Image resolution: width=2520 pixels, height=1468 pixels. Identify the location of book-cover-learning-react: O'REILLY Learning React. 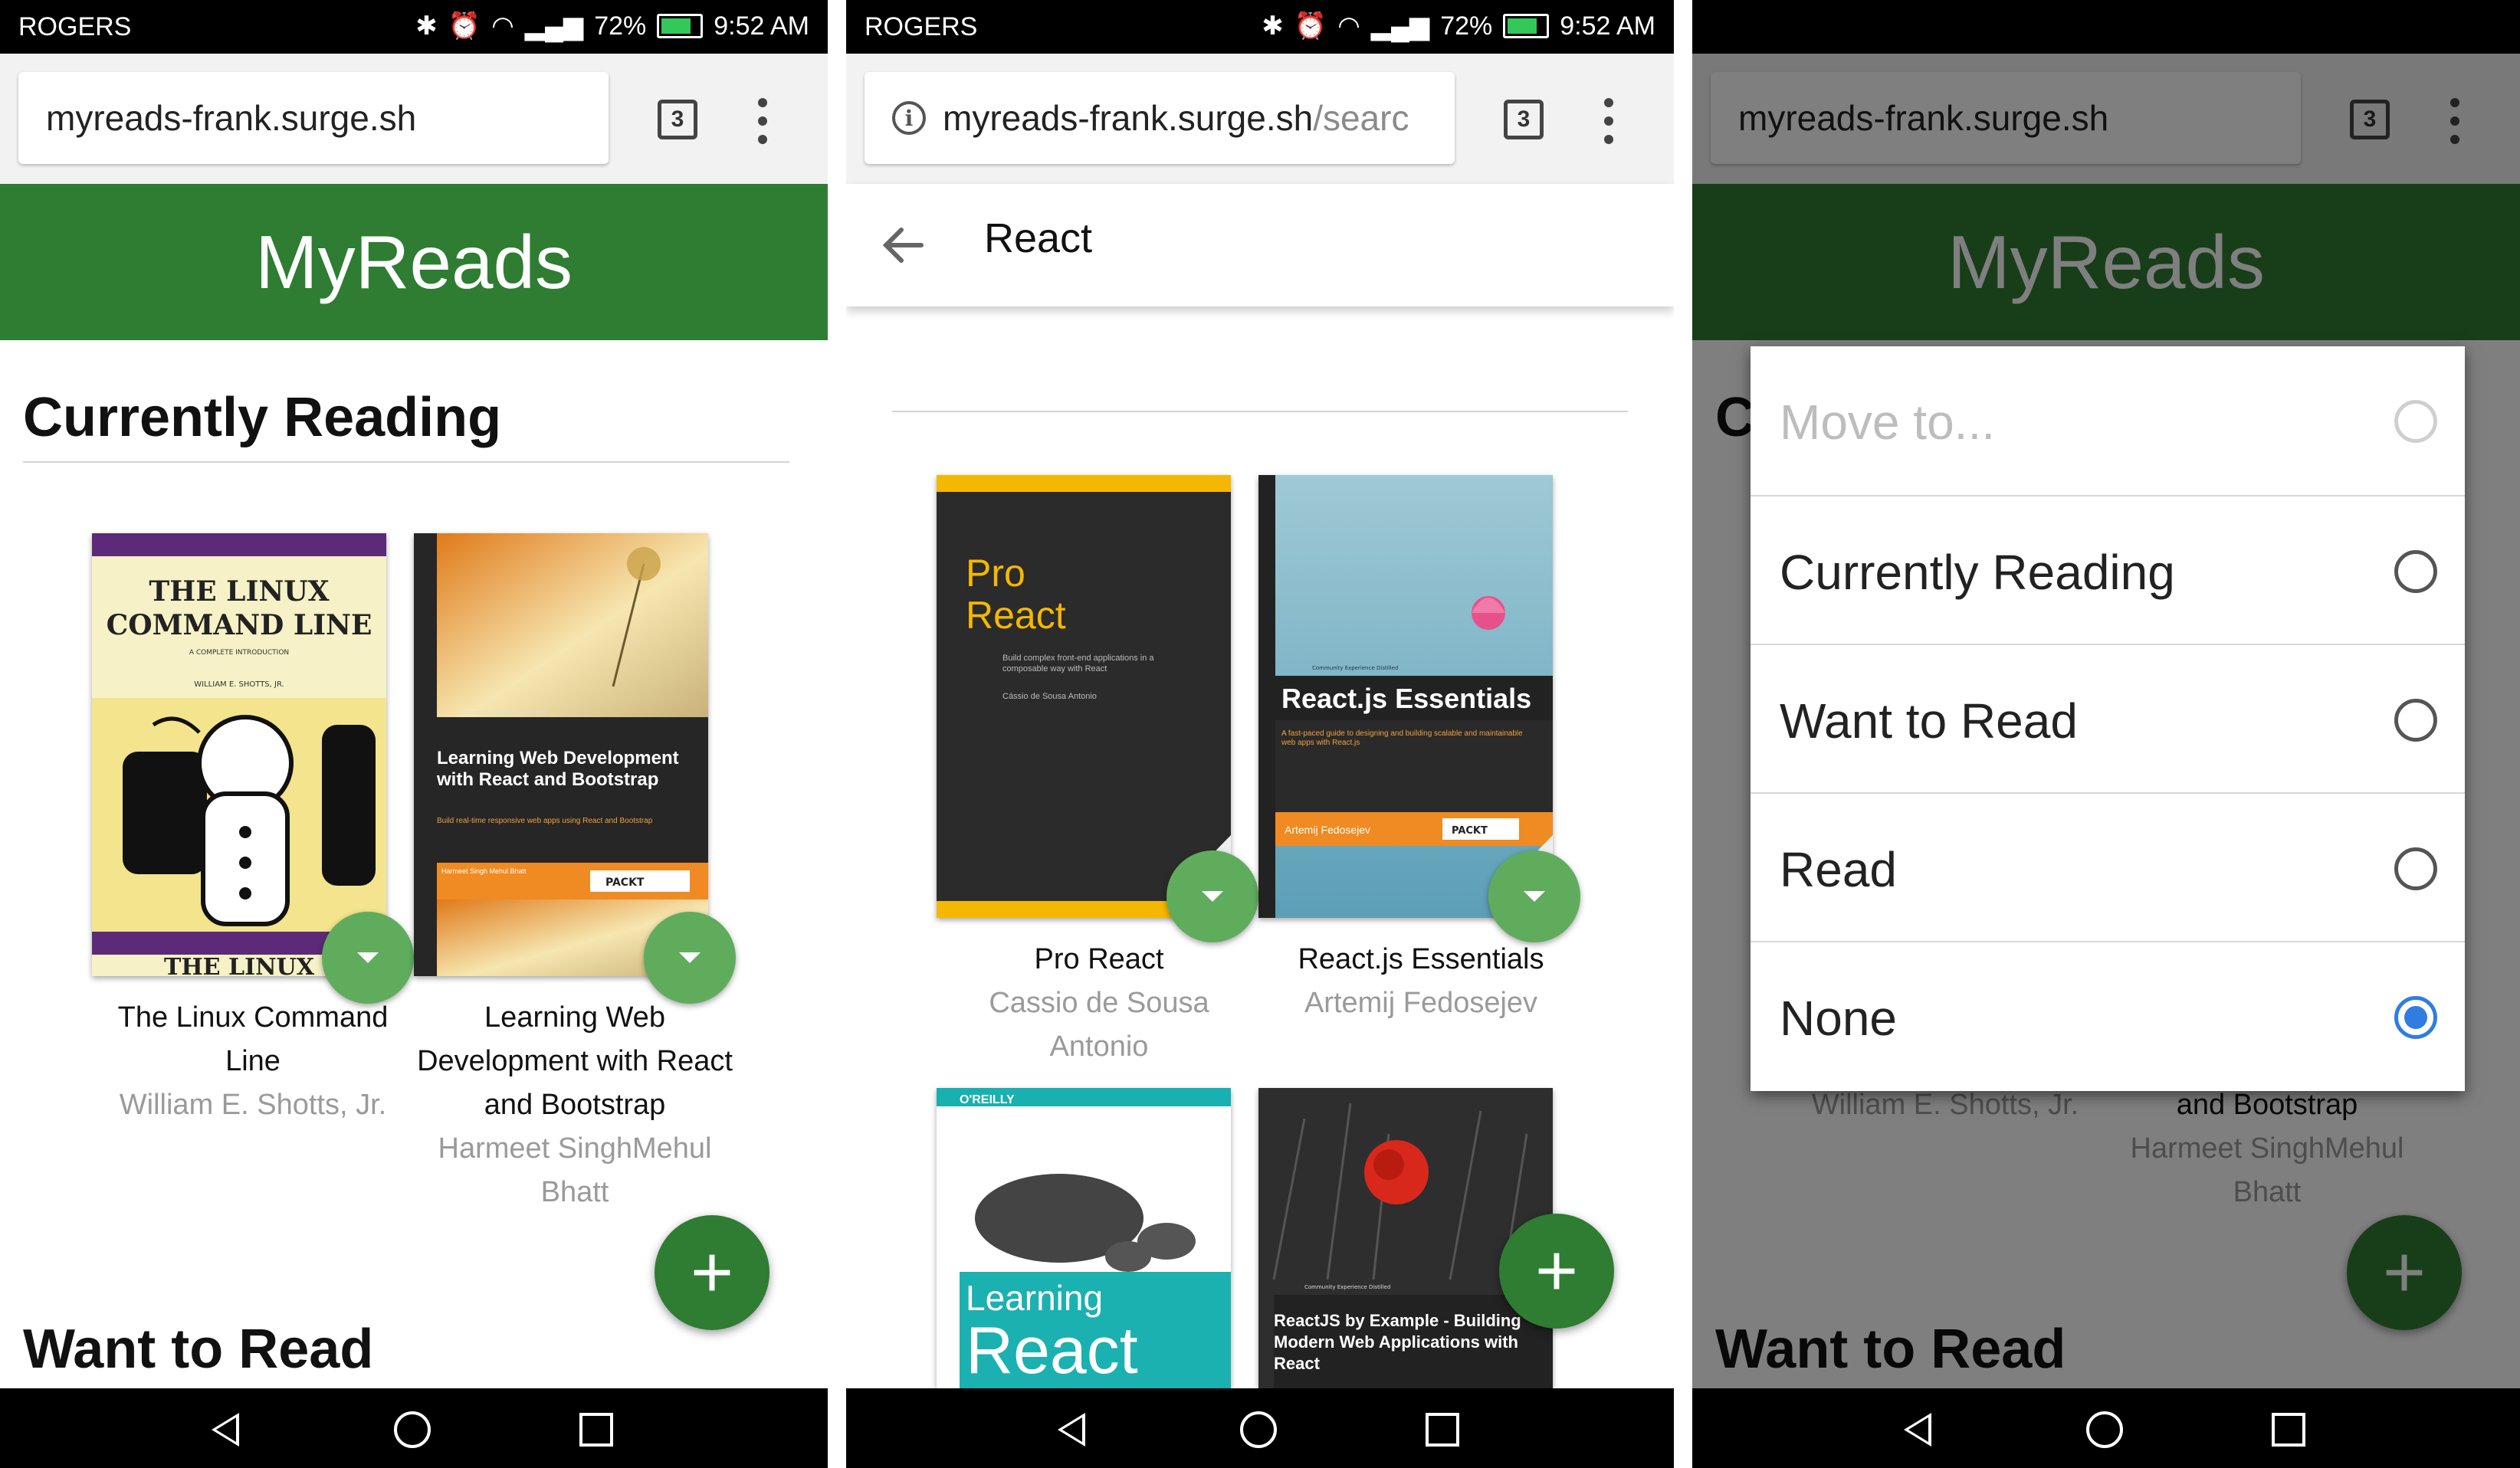
(1084, 1238).